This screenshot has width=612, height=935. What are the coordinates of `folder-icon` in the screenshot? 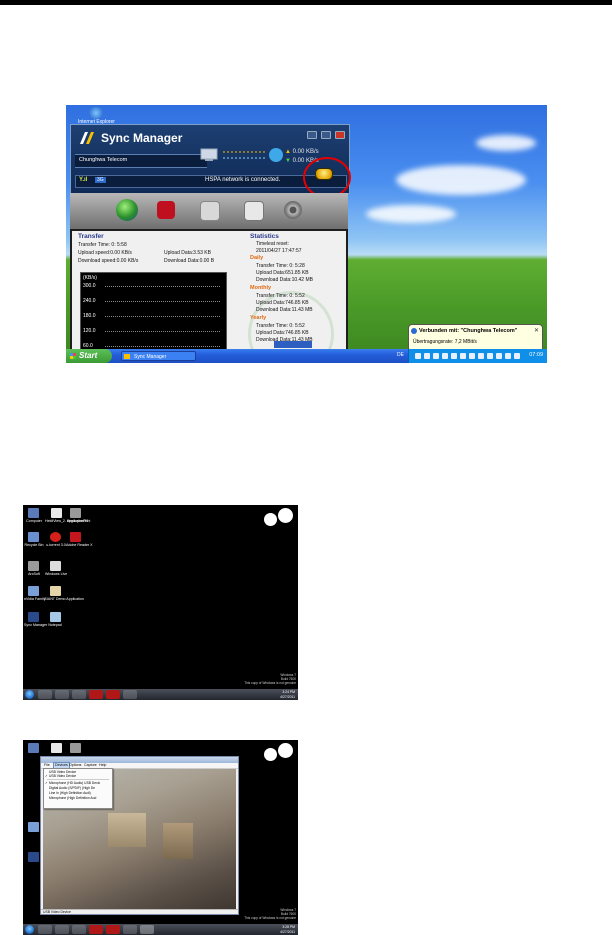 It's located at (55, 591).